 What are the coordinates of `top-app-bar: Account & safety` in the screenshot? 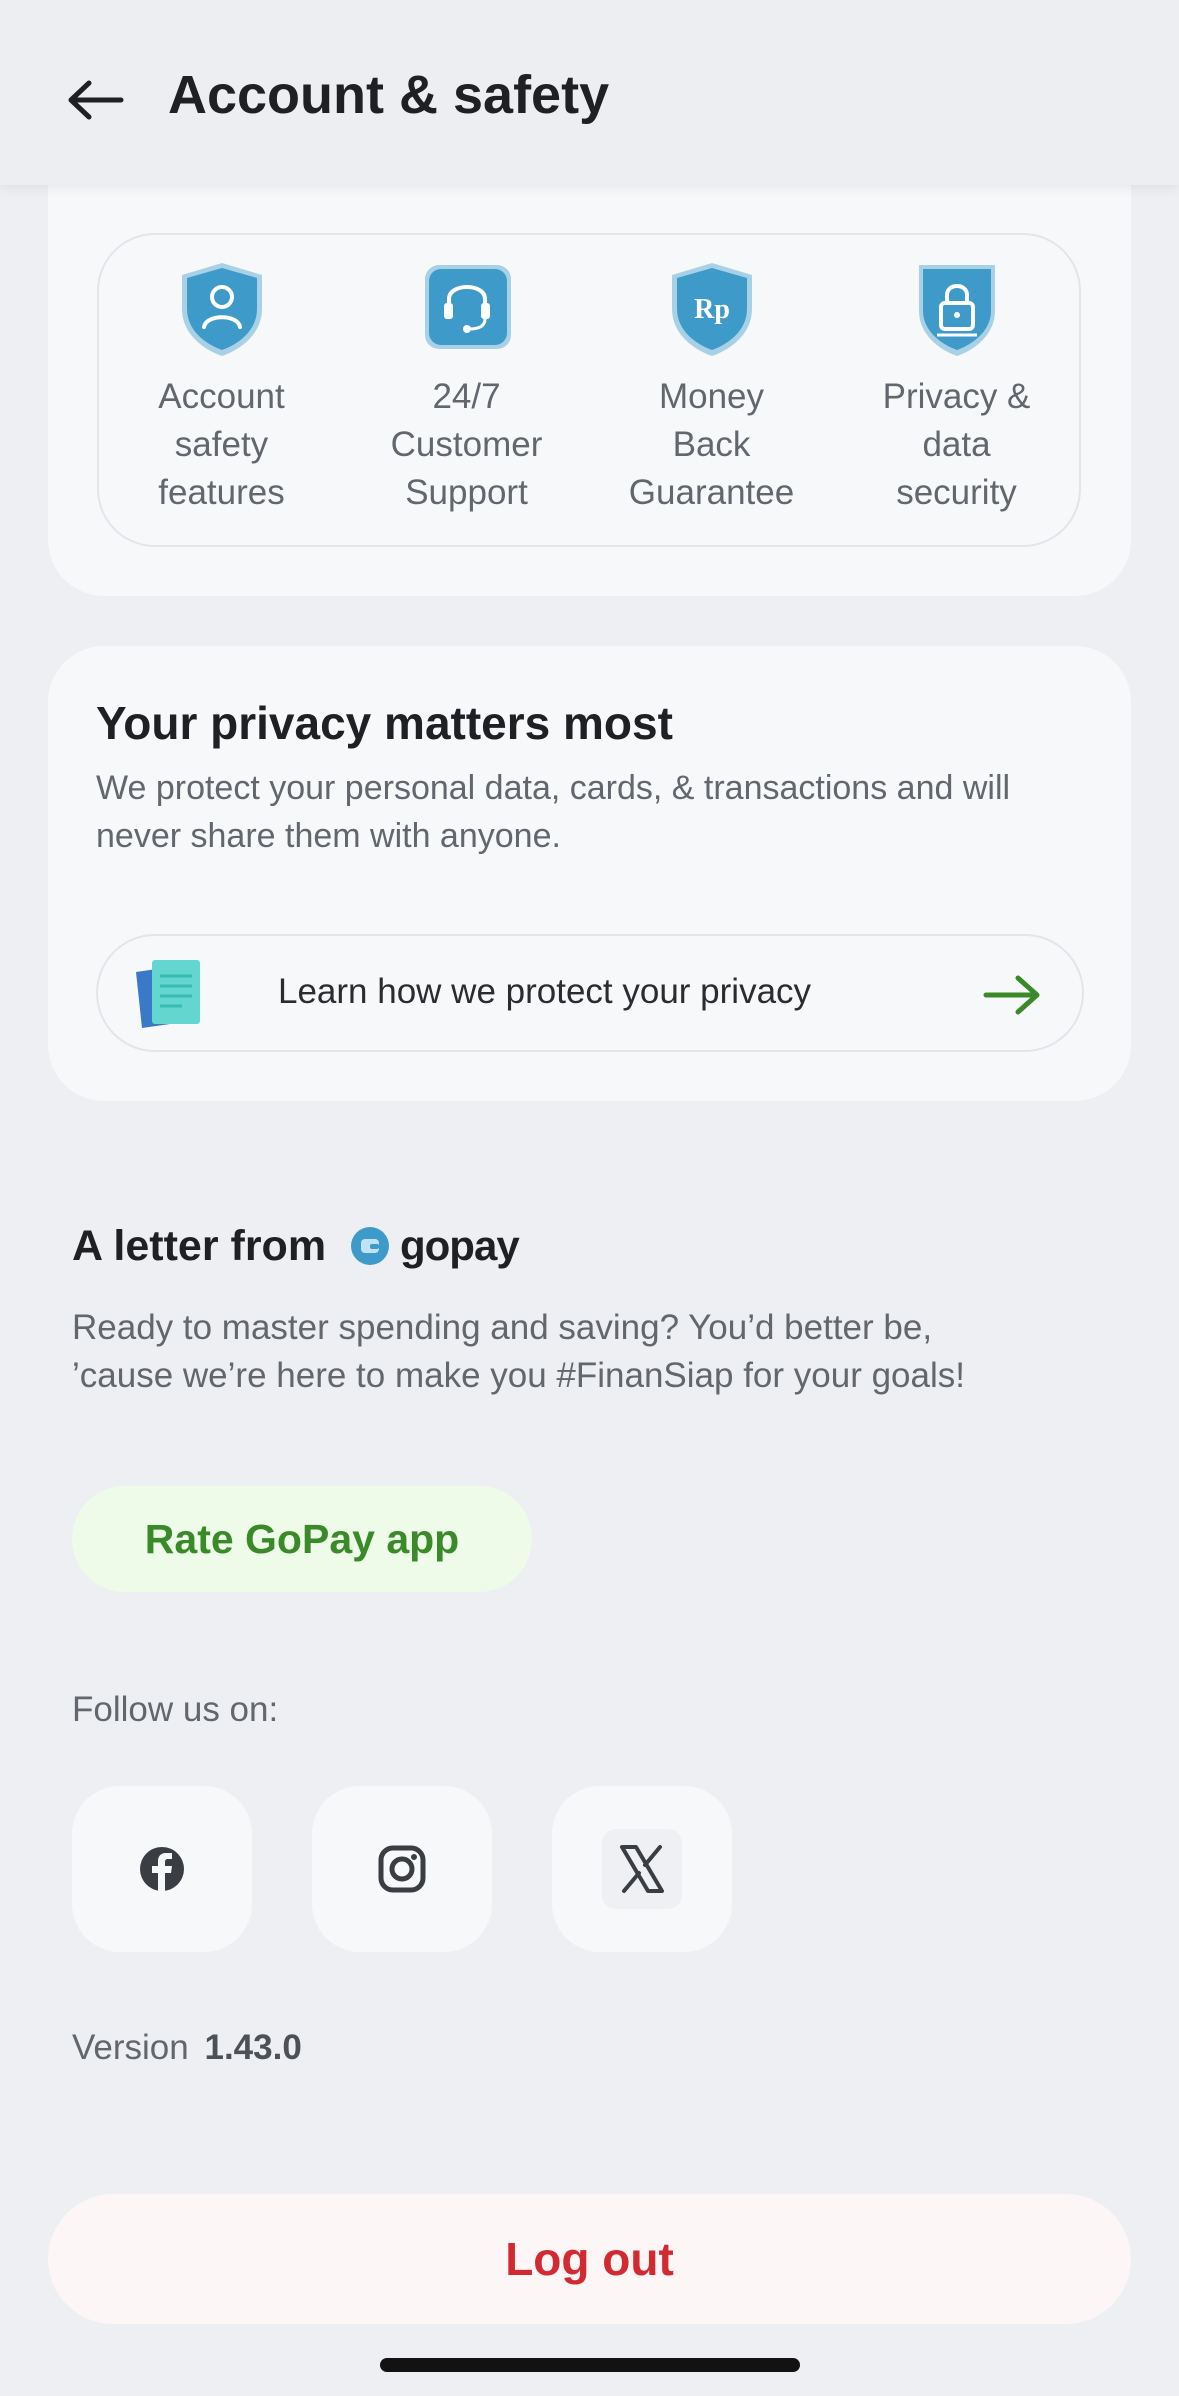 It's located at (589, 92).